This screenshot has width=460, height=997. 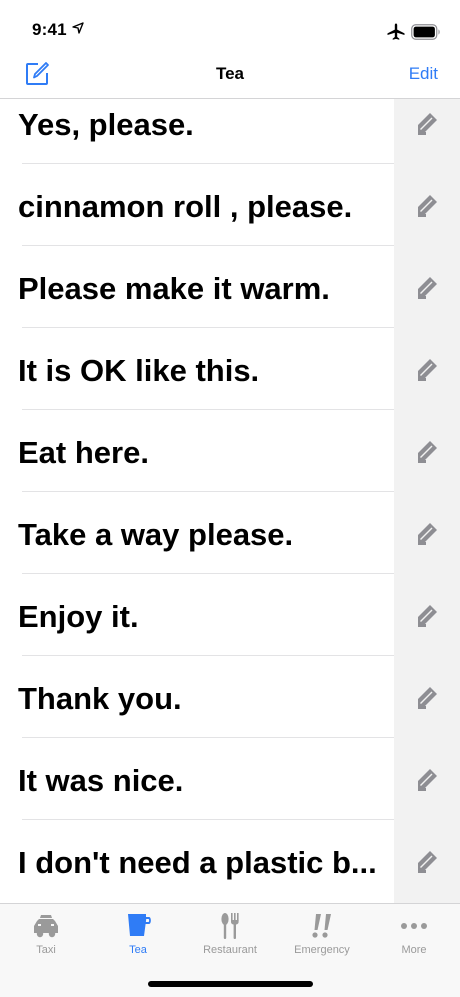 What do you see at coordinates (46, 950) in the screenshot?
I see `tab-label: Taxi` at bounding box center [46, 950].